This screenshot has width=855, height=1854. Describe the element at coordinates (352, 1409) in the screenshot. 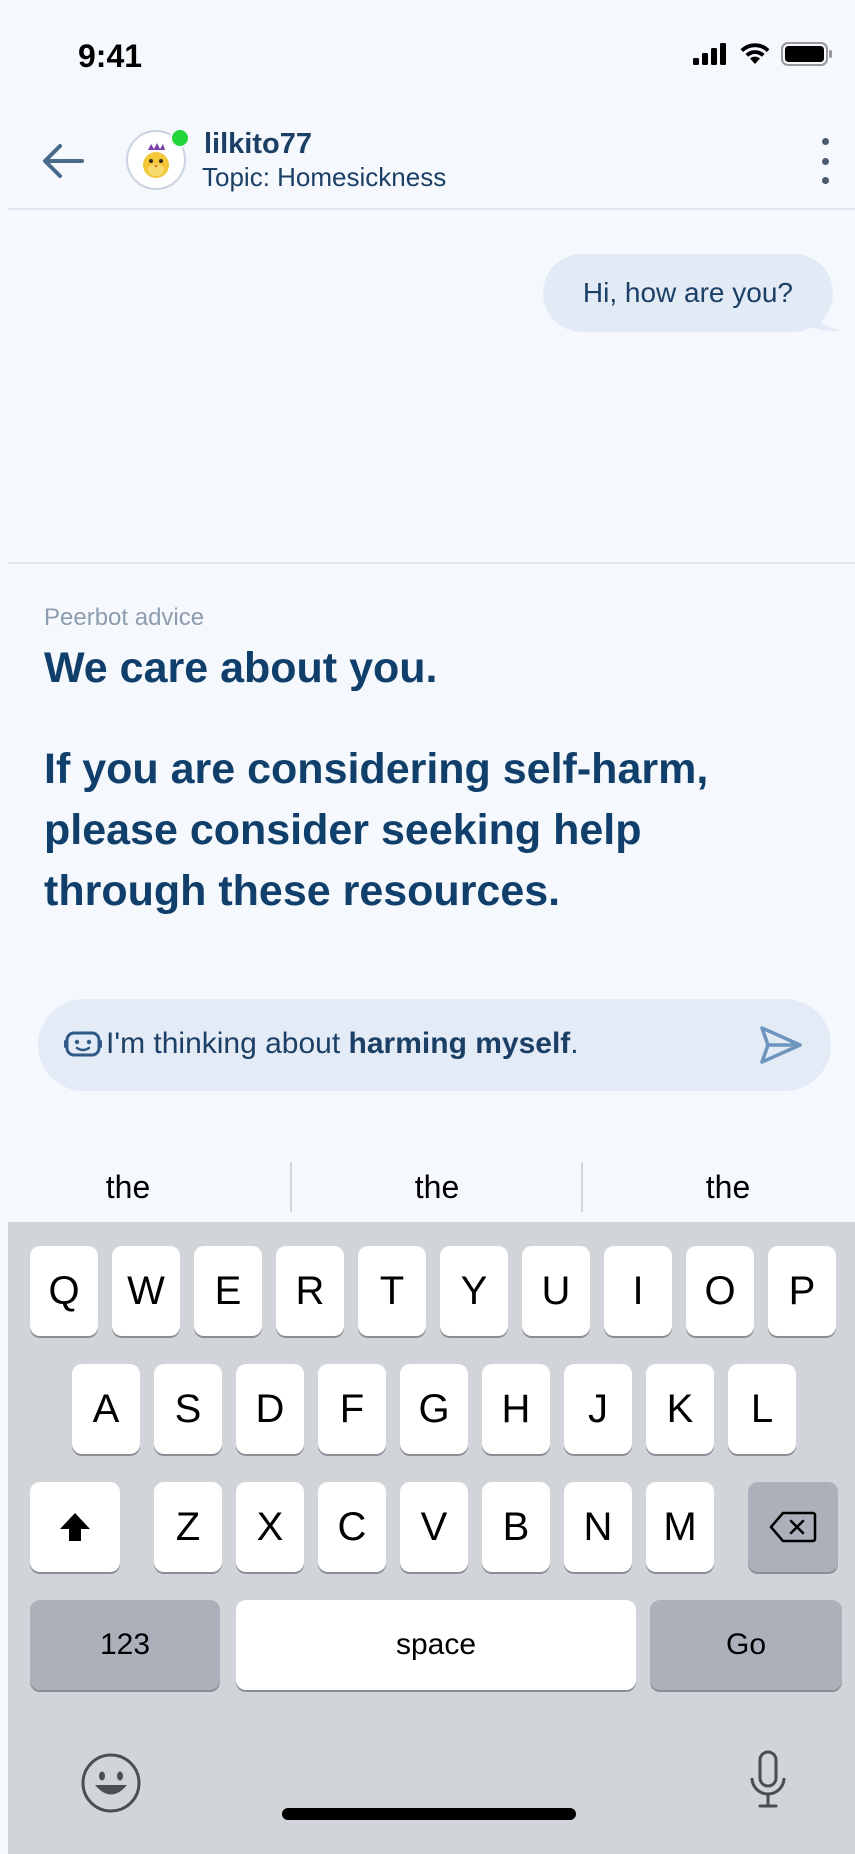

I see `key-f: F` at that location.